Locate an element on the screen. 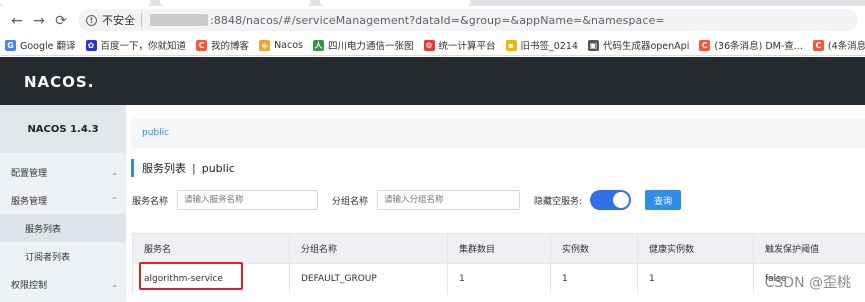 This screenshot has height=302, width=865. baidu-icon: ✿ is located at coordinates (91, 45).